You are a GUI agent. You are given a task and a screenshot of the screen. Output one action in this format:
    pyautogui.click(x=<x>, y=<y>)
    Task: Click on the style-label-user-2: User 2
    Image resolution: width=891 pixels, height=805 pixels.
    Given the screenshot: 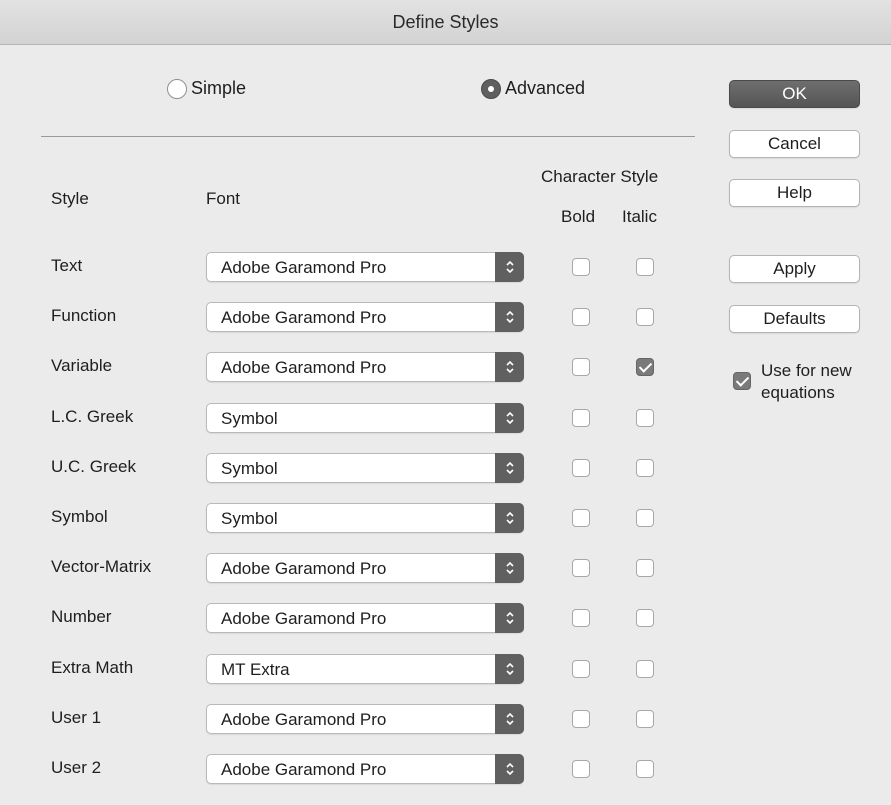 What is the action you would take?
    pyautogui.click(x=76, y=767)
    